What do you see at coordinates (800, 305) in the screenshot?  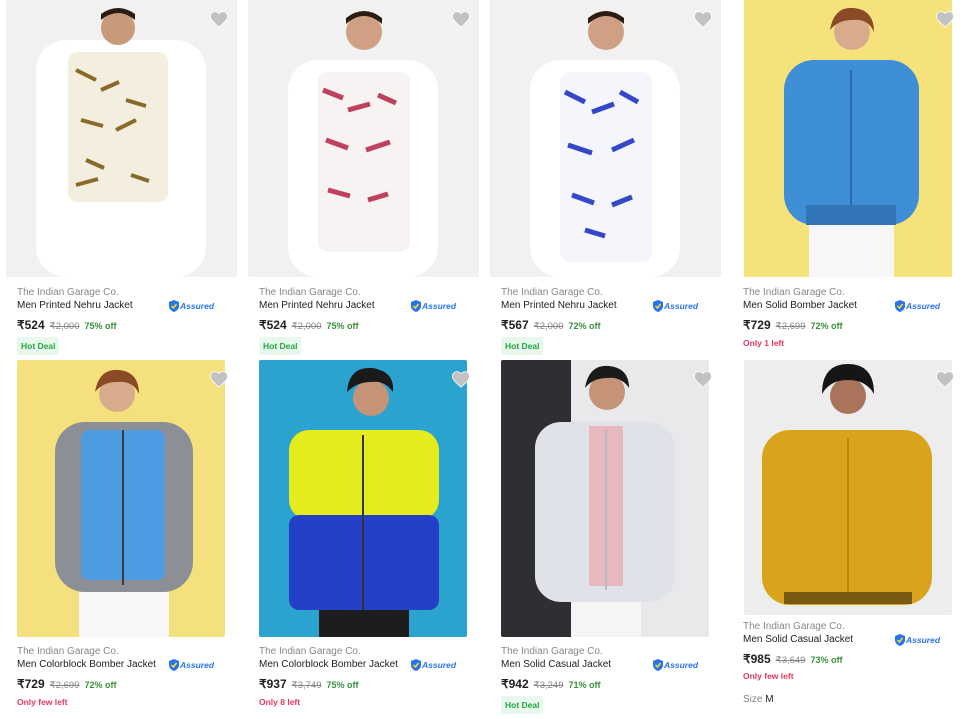 I see `product-title: Men Solid Bomber Jacket` at bounding box center [800, 305].